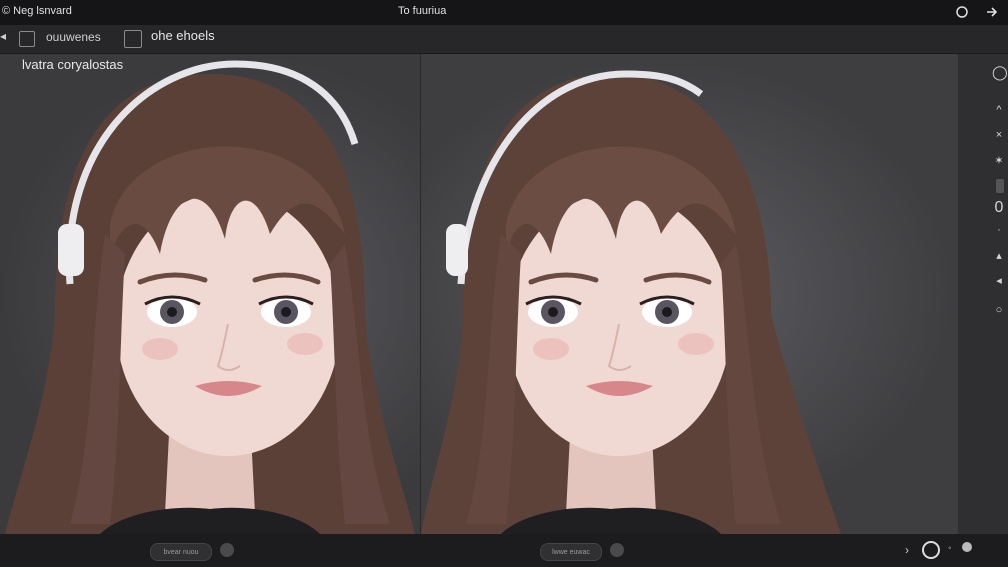  I want to click on play-icon: ›, so click(907, 550).